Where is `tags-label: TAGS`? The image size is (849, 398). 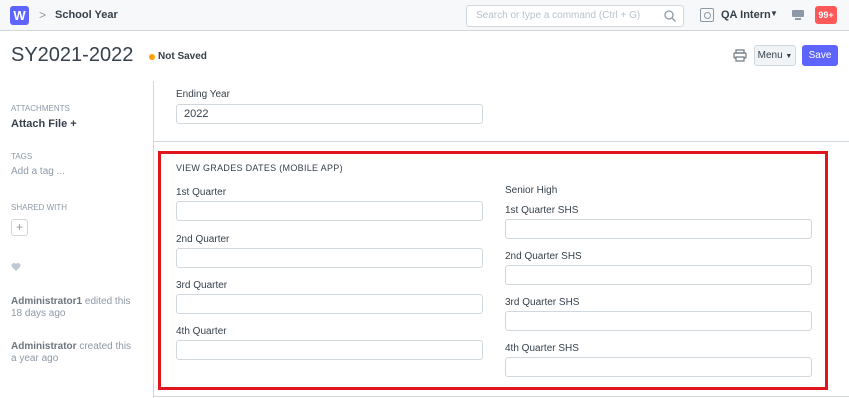 tags-label: TAGS is located at coordinates (22, 156).